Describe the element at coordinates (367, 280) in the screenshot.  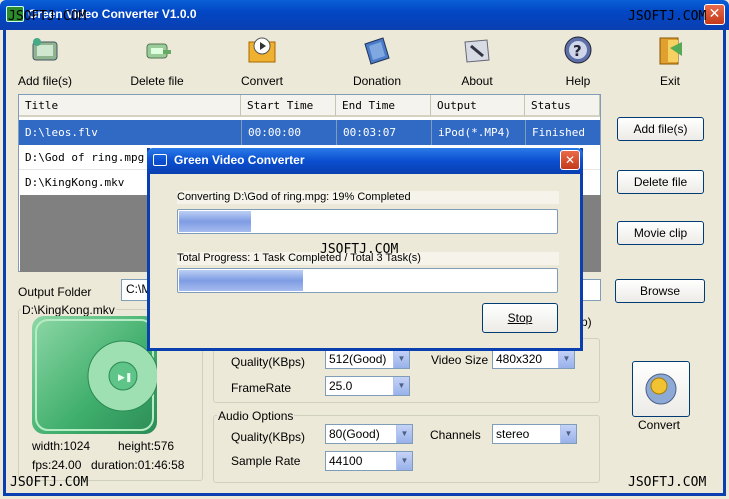
I see `total-progress-bar` at that location.